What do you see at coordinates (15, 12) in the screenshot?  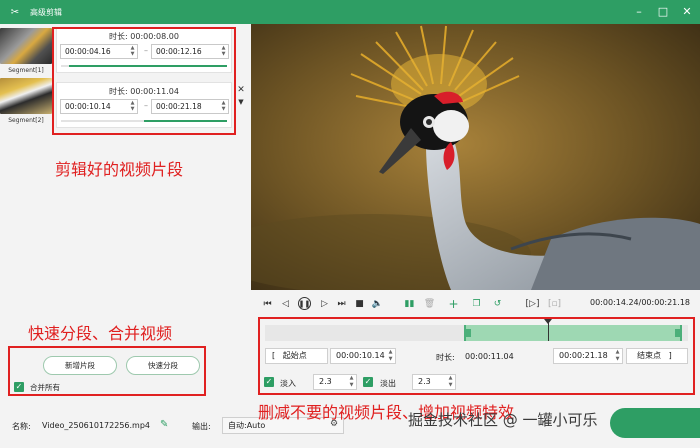 I see `app-logo-icon: ✂` at bounding box center [15, 12].